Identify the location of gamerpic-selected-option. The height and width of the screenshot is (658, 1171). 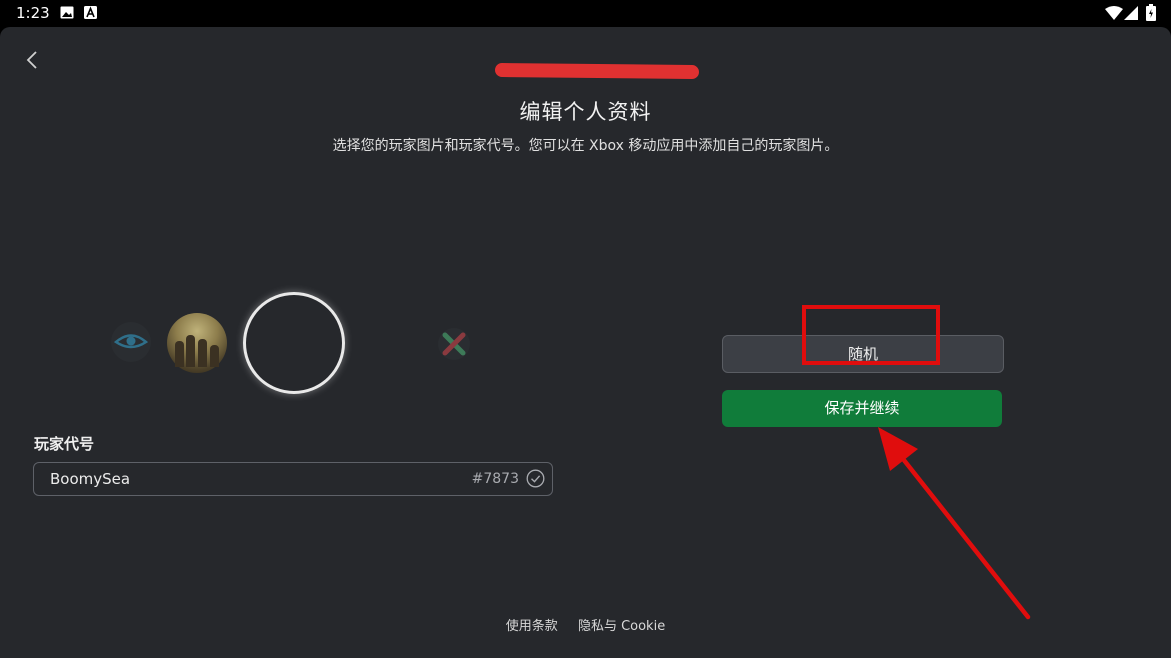
(294, 343).